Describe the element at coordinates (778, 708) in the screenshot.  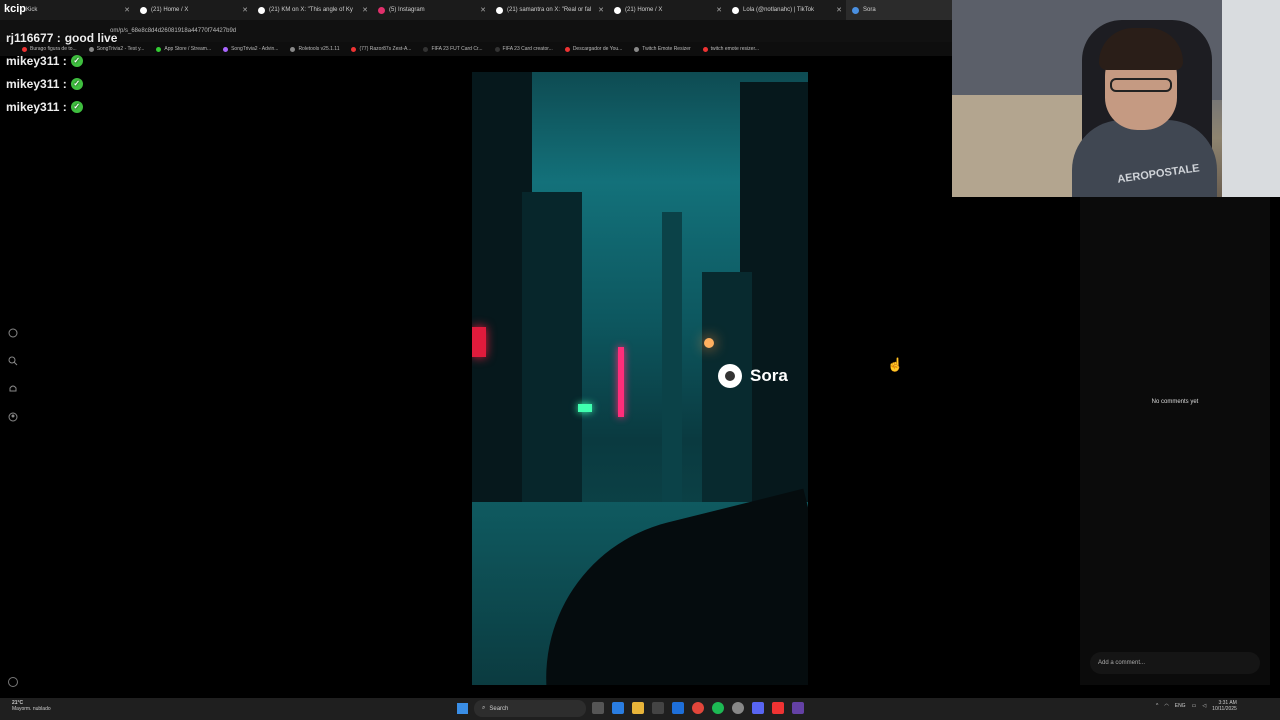
I see `music-icon` at that location.